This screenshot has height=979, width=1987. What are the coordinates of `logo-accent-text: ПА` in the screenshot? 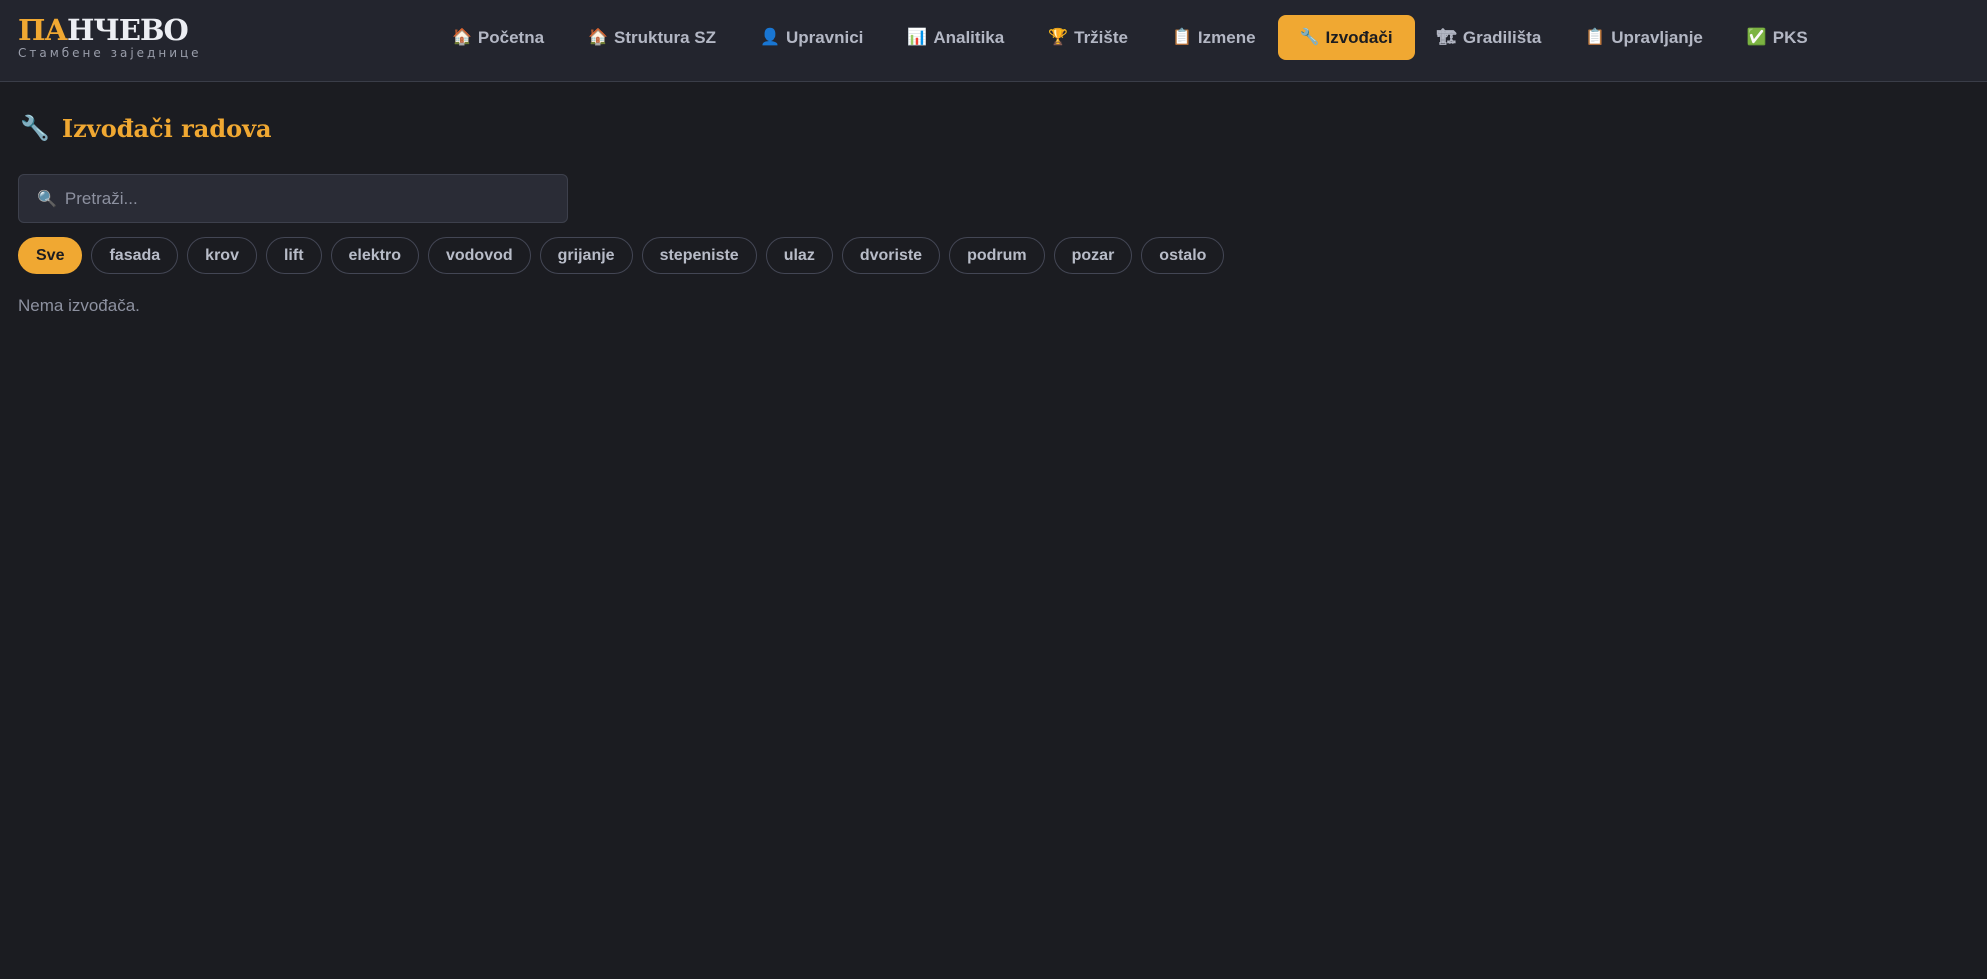 It's located at (43, 30).